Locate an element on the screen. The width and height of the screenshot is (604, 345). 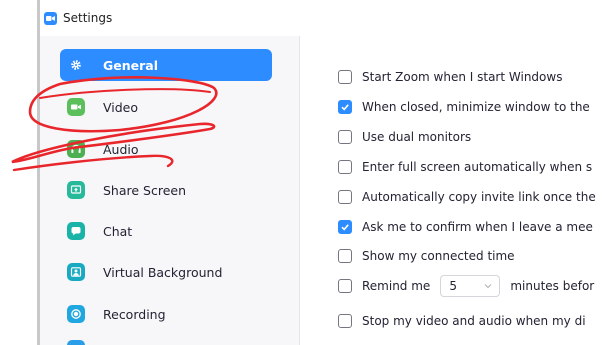
sidebar-item-label: Share Screen is located at coordinates (145, 190).